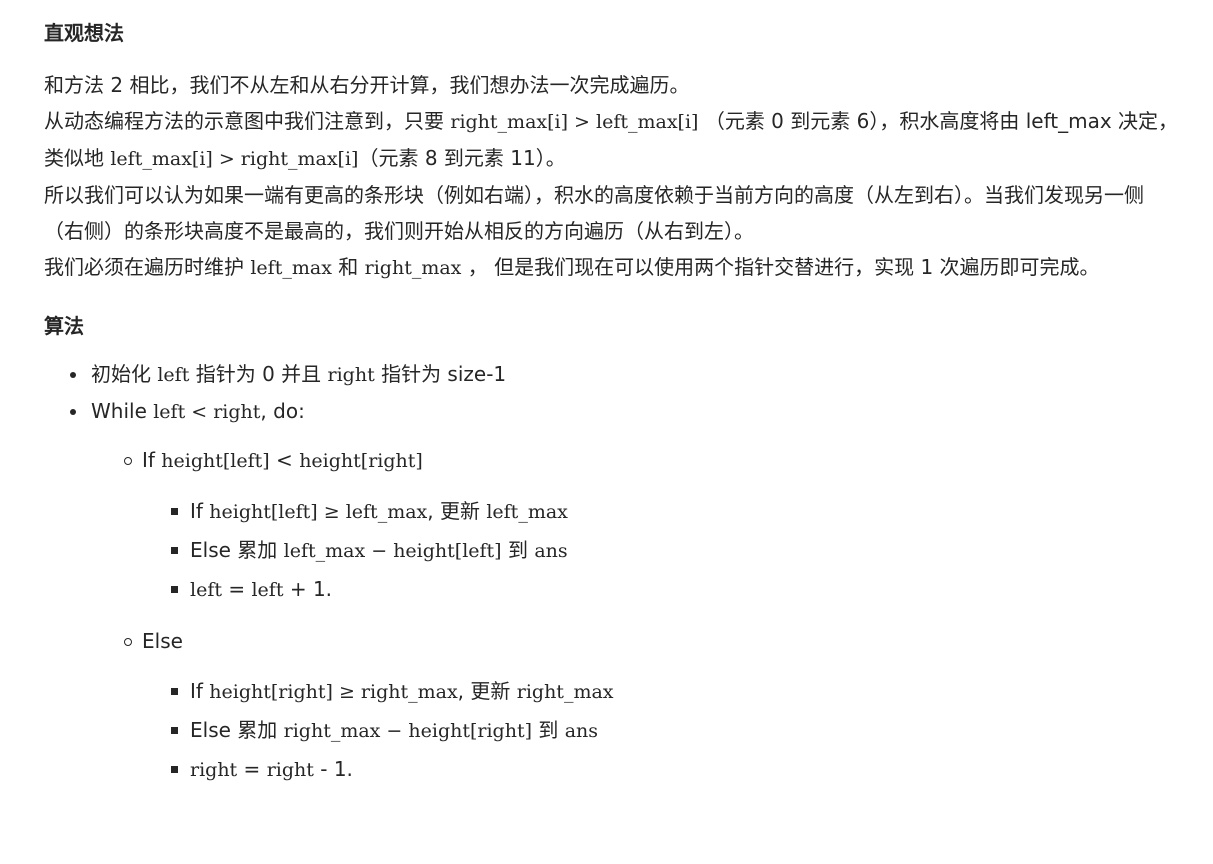  I want to click on branch-condition: Else, so click(162, 641).